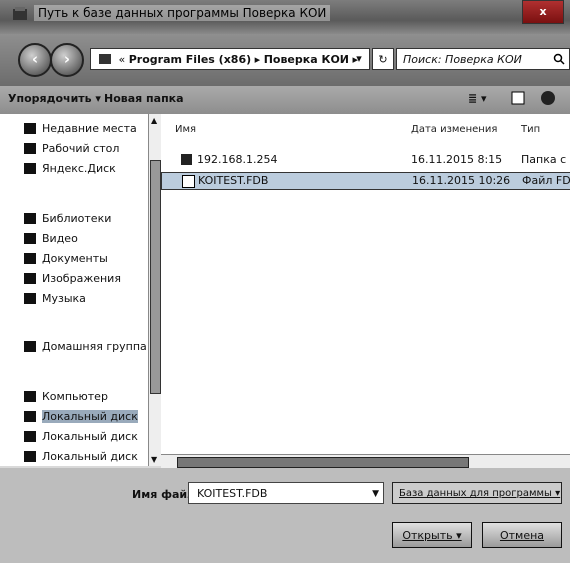 This screenshot has width=570, height=563. I want to click on sidebar-item-documents: Документы, so click(66, 258).